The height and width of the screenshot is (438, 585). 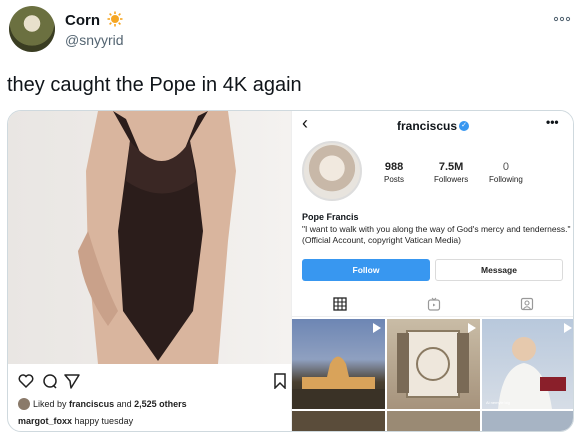 What do you see at coordinates (50, 404) in the screenshot?
I see `liked-prefix: Liked by` at bounding box center [50, 404].